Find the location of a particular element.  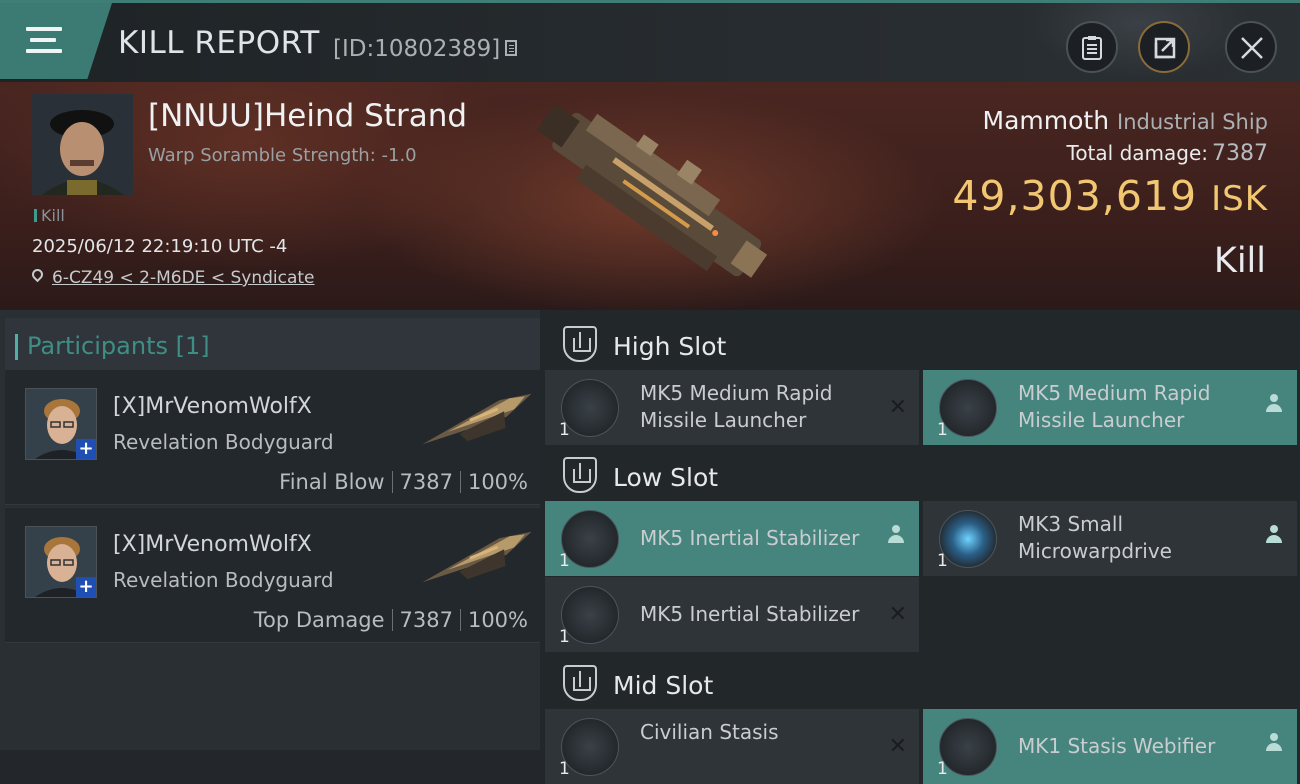

participants-header: Participants [1] is located at coordinates (272, 345).